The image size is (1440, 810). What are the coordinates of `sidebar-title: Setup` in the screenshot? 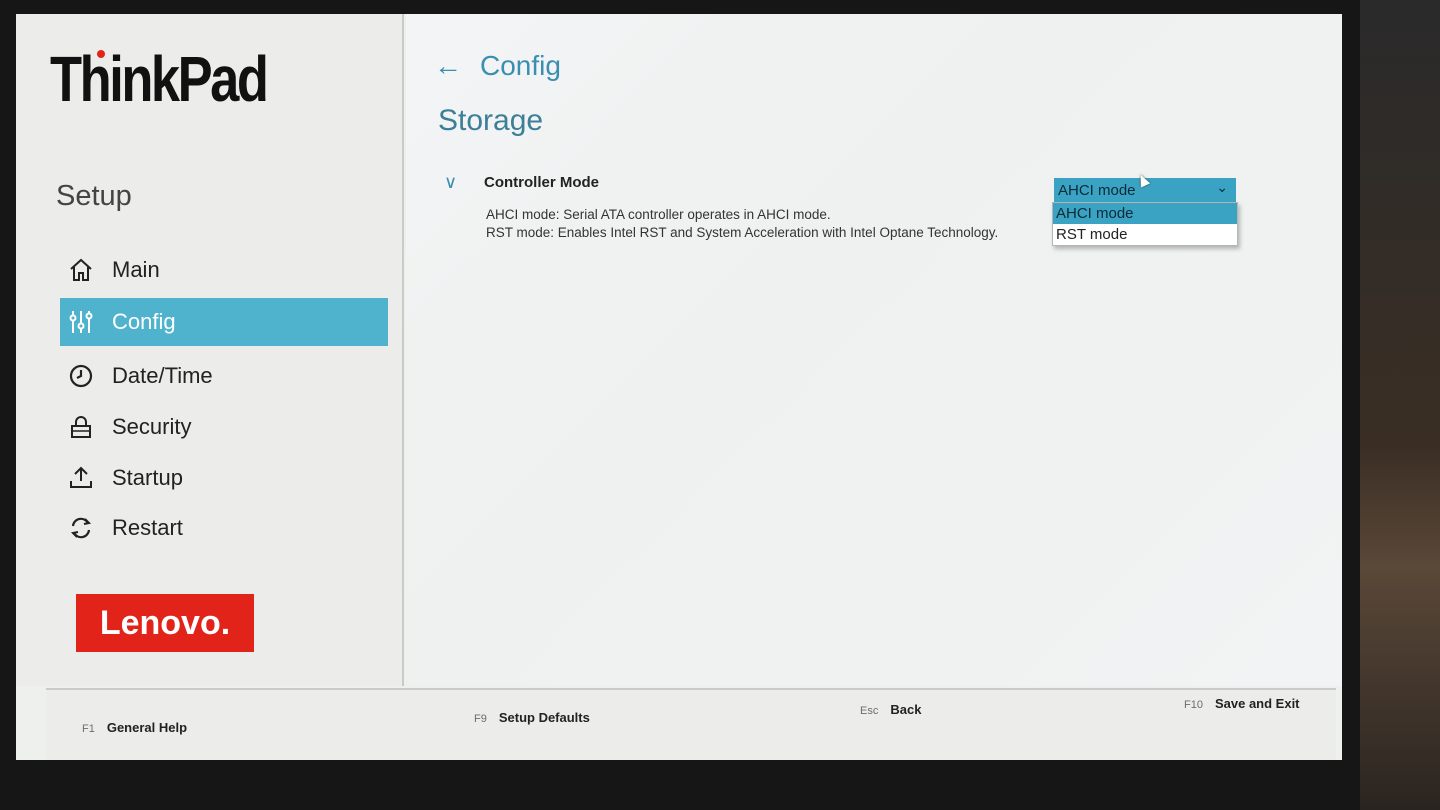 It's located at (94, 196).